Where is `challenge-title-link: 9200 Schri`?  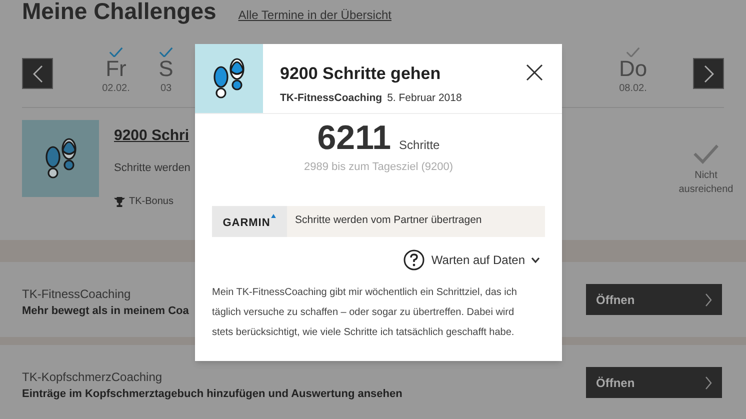
challenge-title-link: 9200 Schri is located at coordinates (152, 136).